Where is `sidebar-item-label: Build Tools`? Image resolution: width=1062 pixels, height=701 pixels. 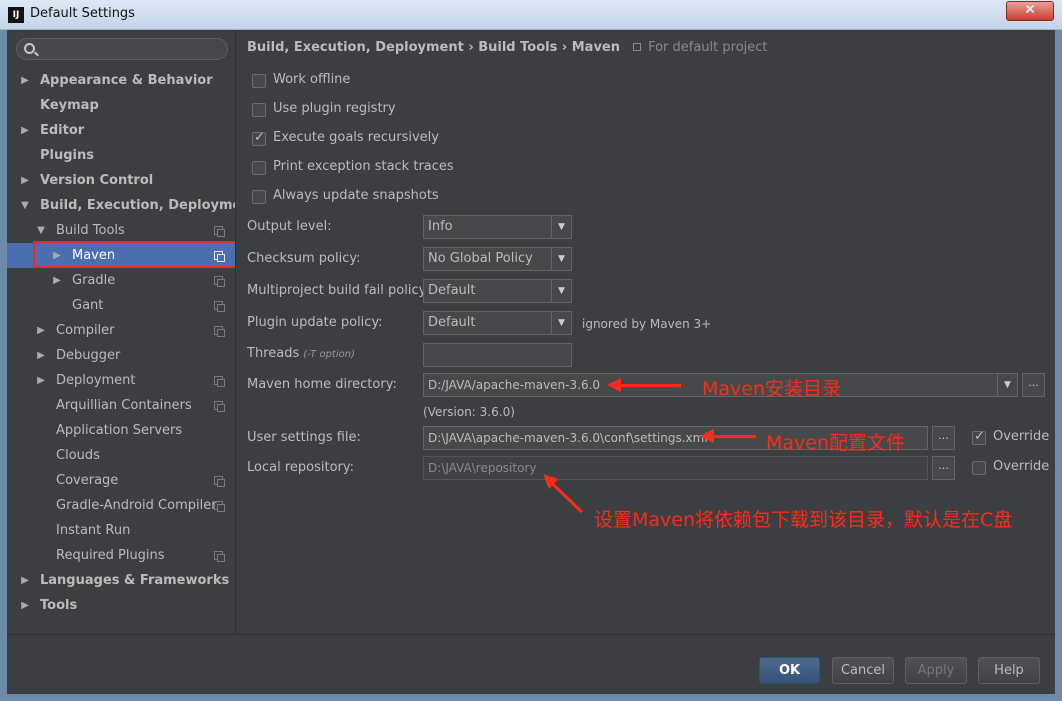
sidebar-item-label: Build Tools is located at coordinates (90, 230).